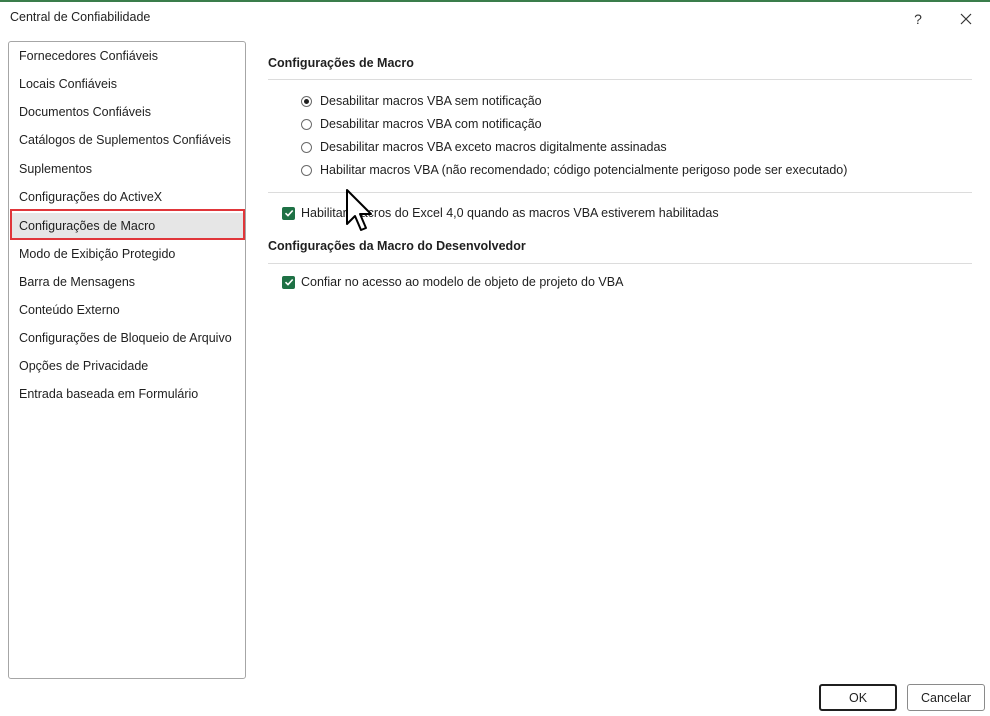 Image resolution: width=990 pixels, height=716 pixels. I want to click on sidebar-item-macro: Configurações de Macro, so click(127, 226).